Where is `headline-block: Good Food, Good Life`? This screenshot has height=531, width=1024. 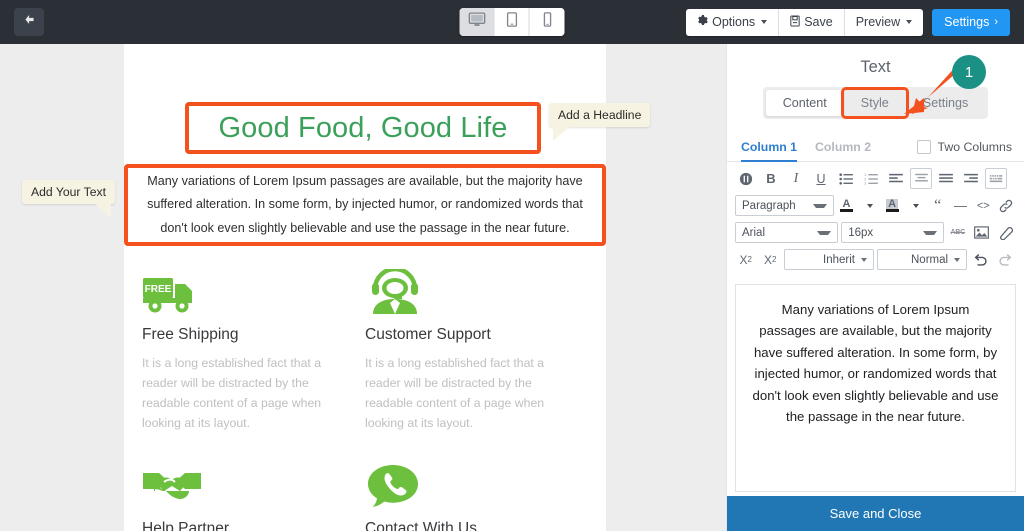 headline-block: Good Food, Good Life is located at coordinates (363, 128).